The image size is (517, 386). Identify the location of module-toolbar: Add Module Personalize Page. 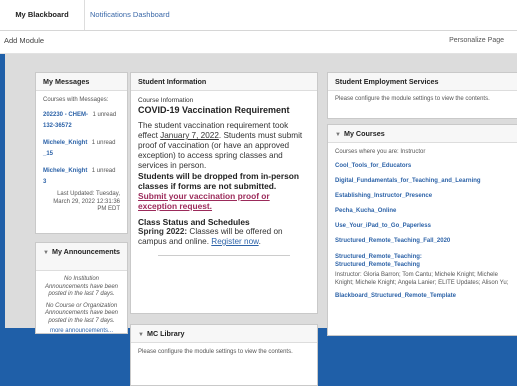
(258, 42).